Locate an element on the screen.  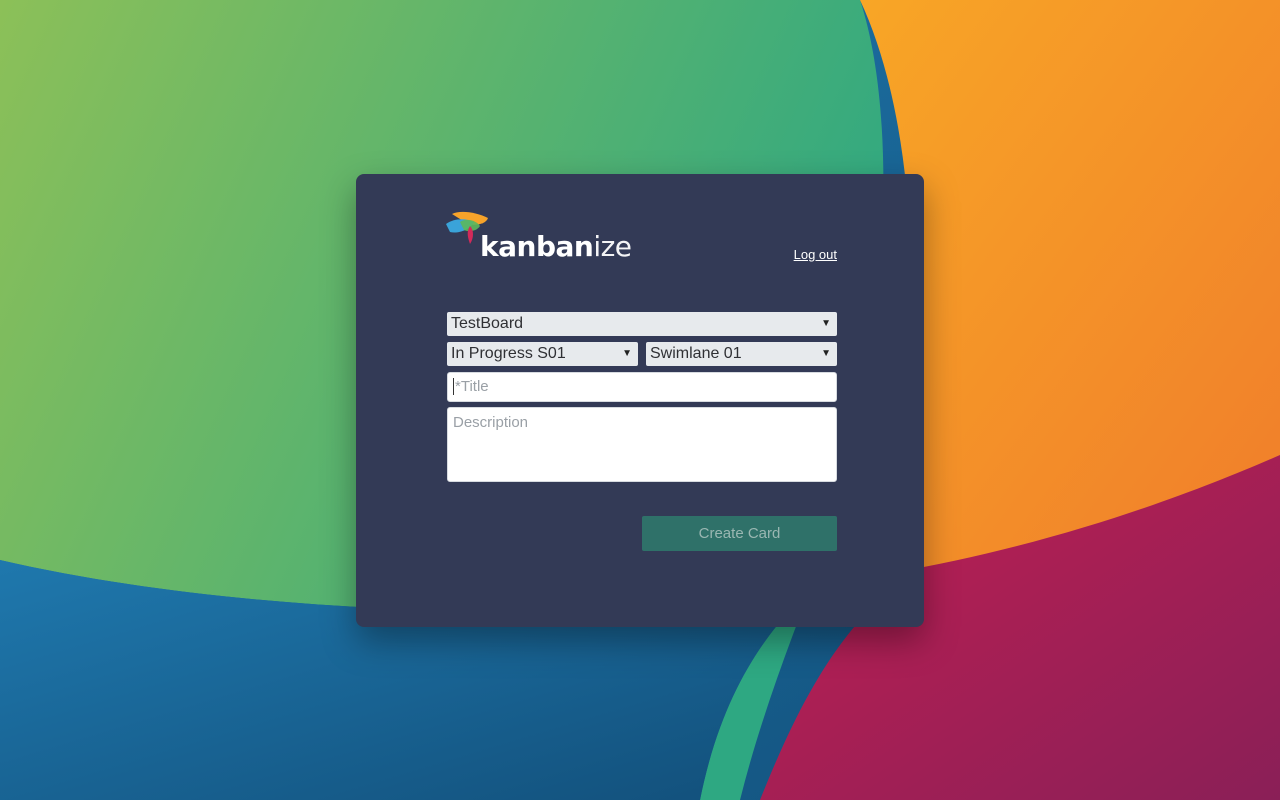
column-select: In Progress S01 ▼ is located at coordinates (542, 354).